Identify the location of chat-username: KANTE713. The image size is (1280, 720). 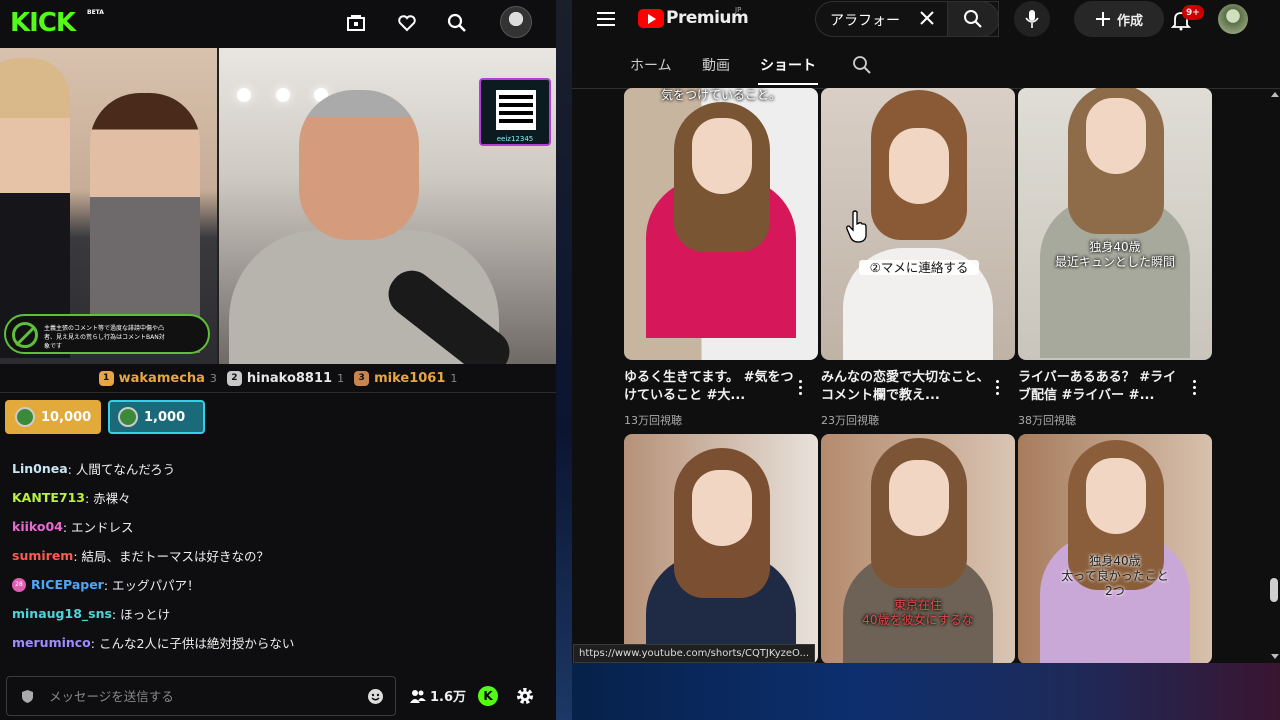
(48, 497).